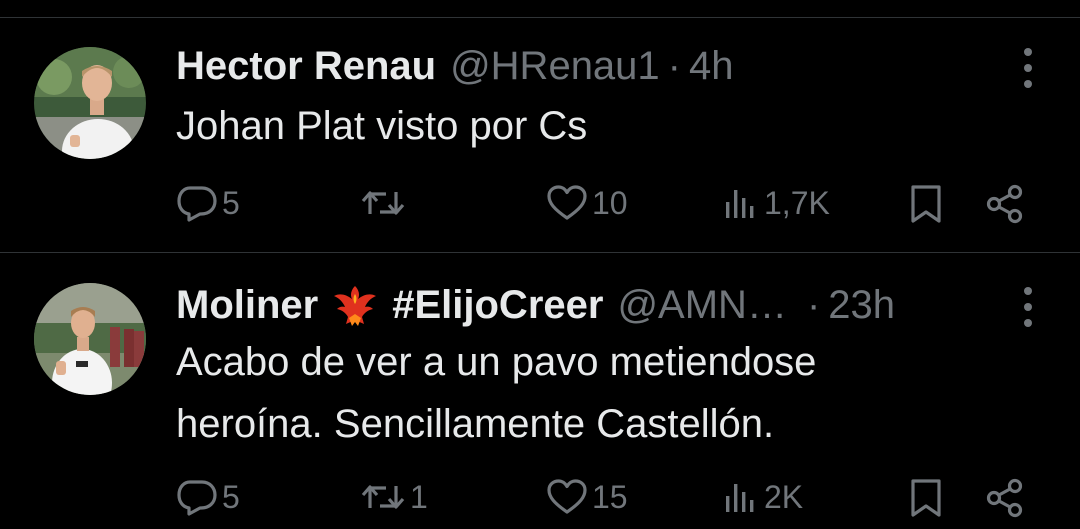 The height and width of the screenshot is (529, 1080). I want to click on tweet-text: Johan Plat visto por Cs, so click(382, 126).